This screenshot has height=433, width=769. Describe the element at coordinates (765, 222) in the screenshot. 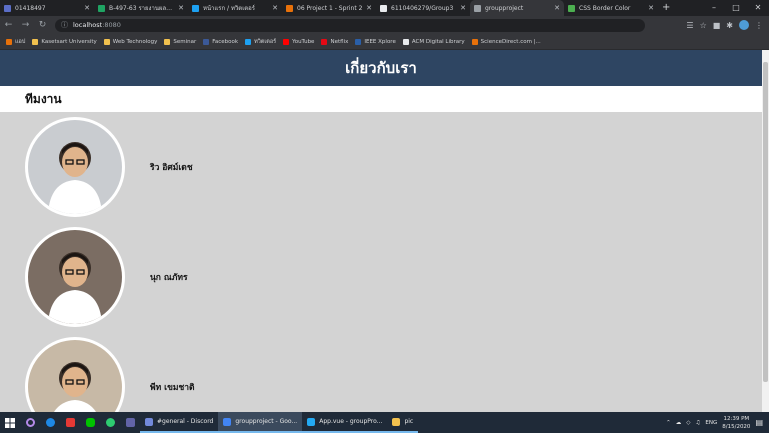

I see `scrollbar-thumb` at that location.